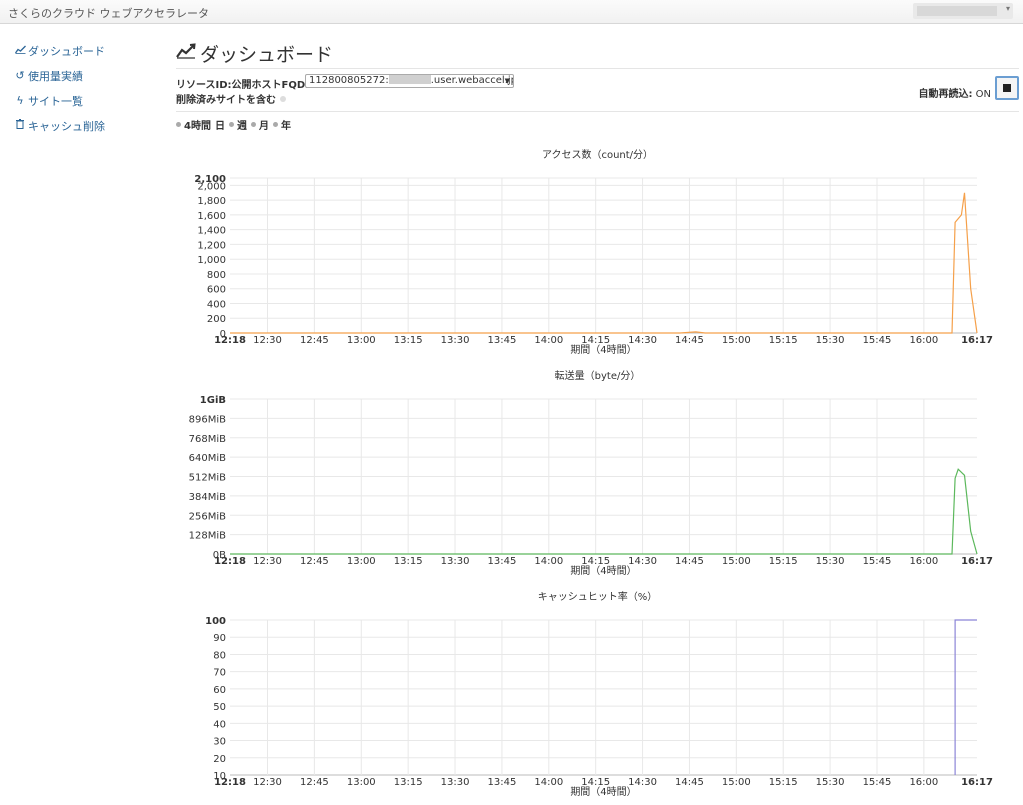 Image resolution: width=1023 pixels, height=805 pixels. What do you see at coordinates (226, 100) in the screenshot?
I see `include-deleted-label: 削除済みサイトを含む` at bounding box center [226, 100].